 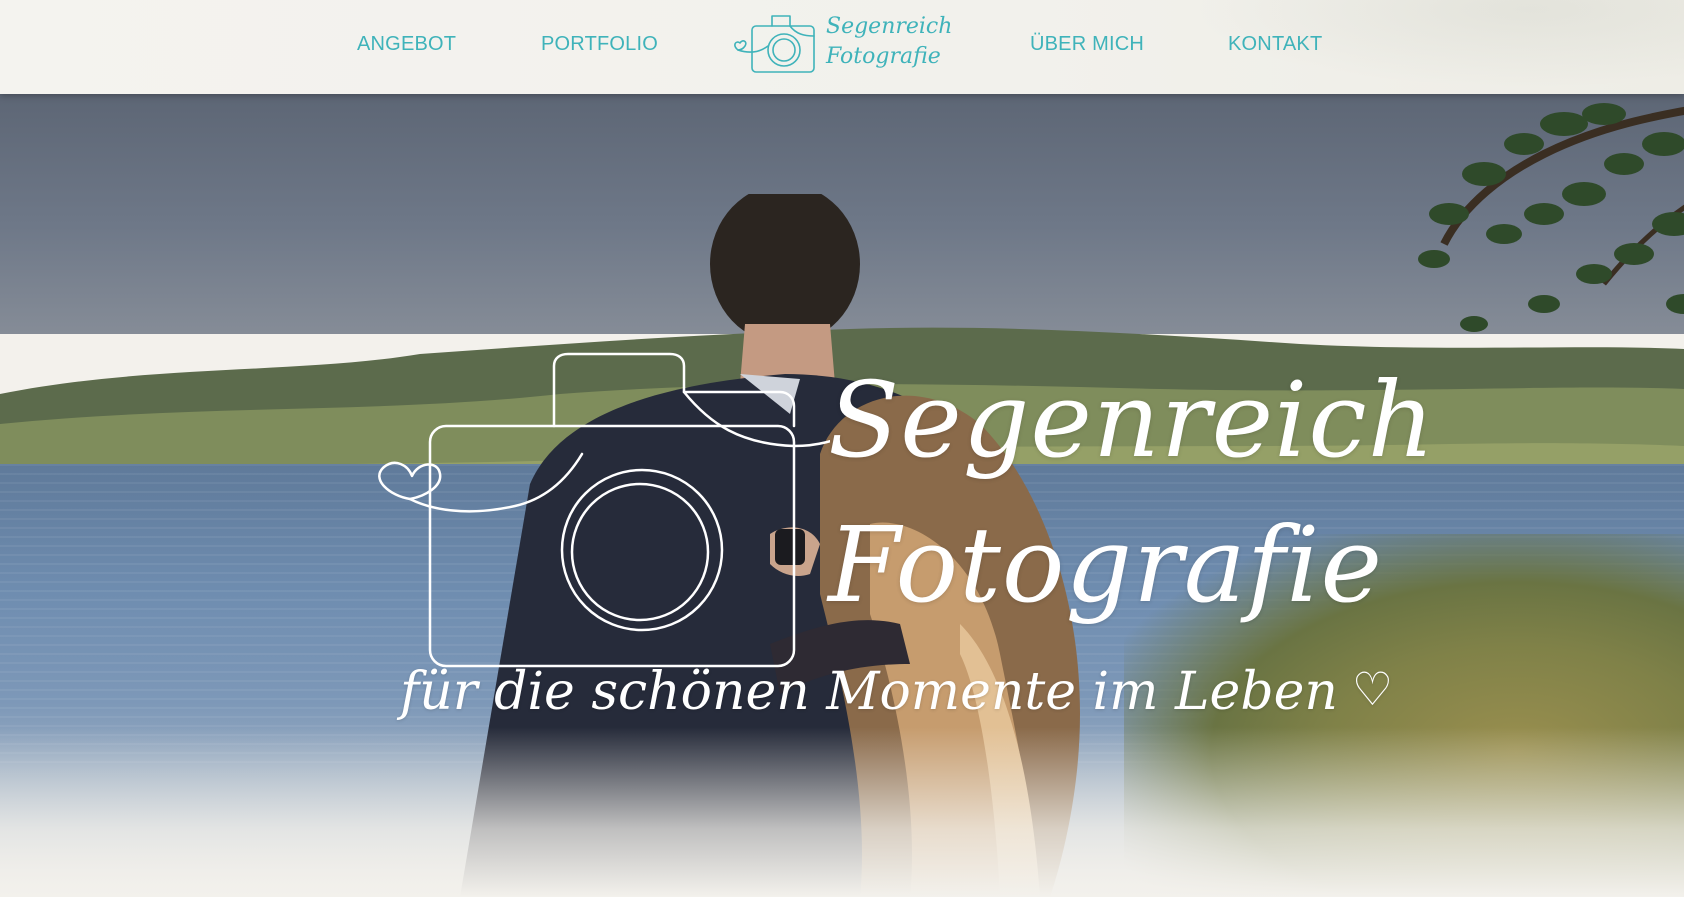 What do you see at coordinates (869, 692) in the screenshot?
I see `hero-tagline-text: für die schönen Momente im Leben` at bounding box center [869, 692].